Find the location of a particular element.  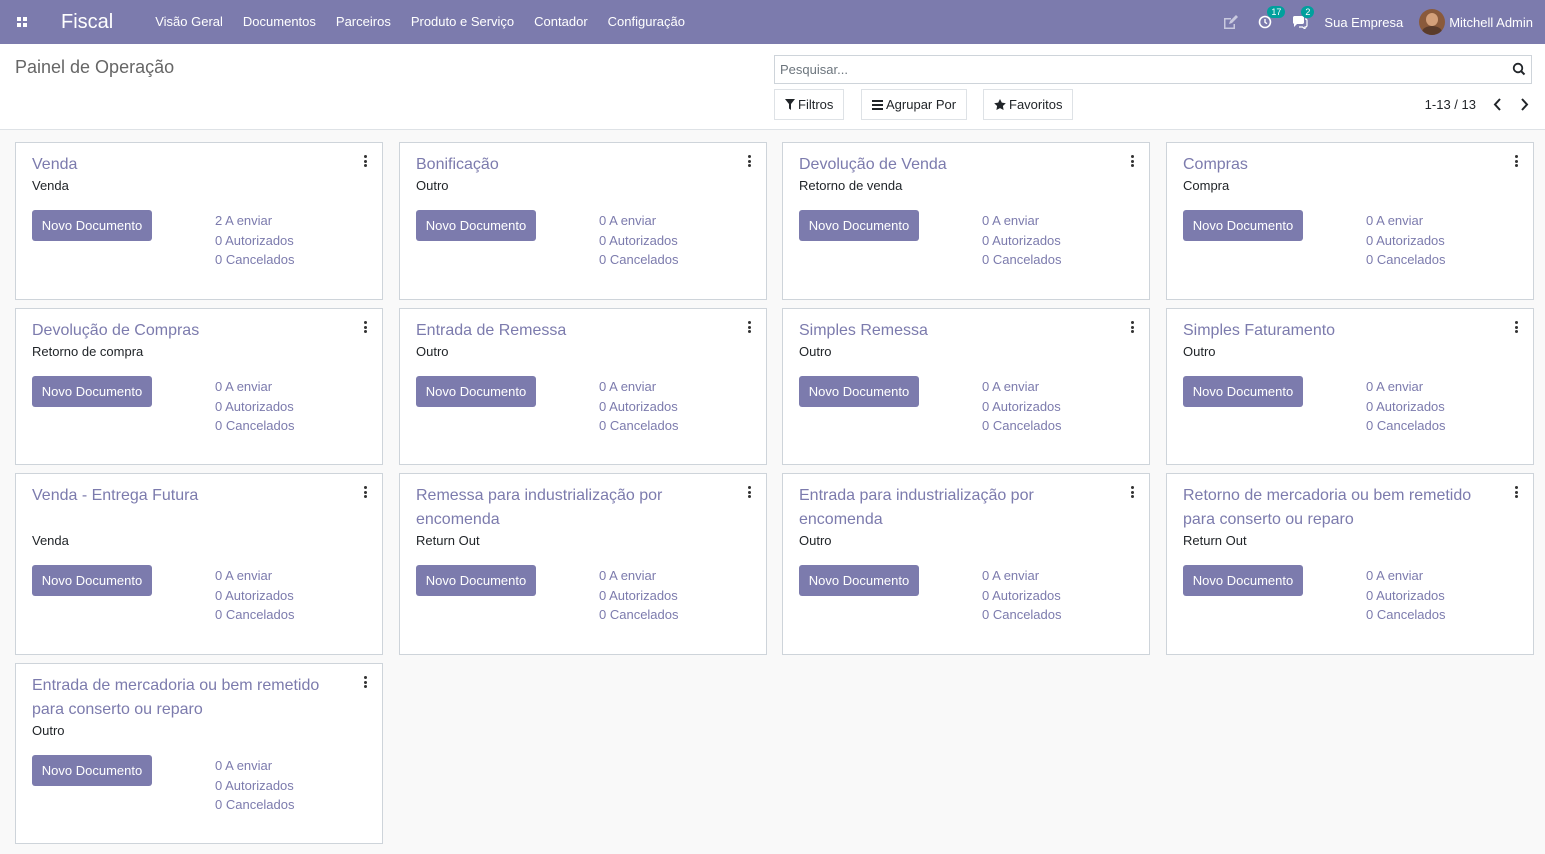

card-title: Entrada de Remessa is located at coordinates (573, 331).